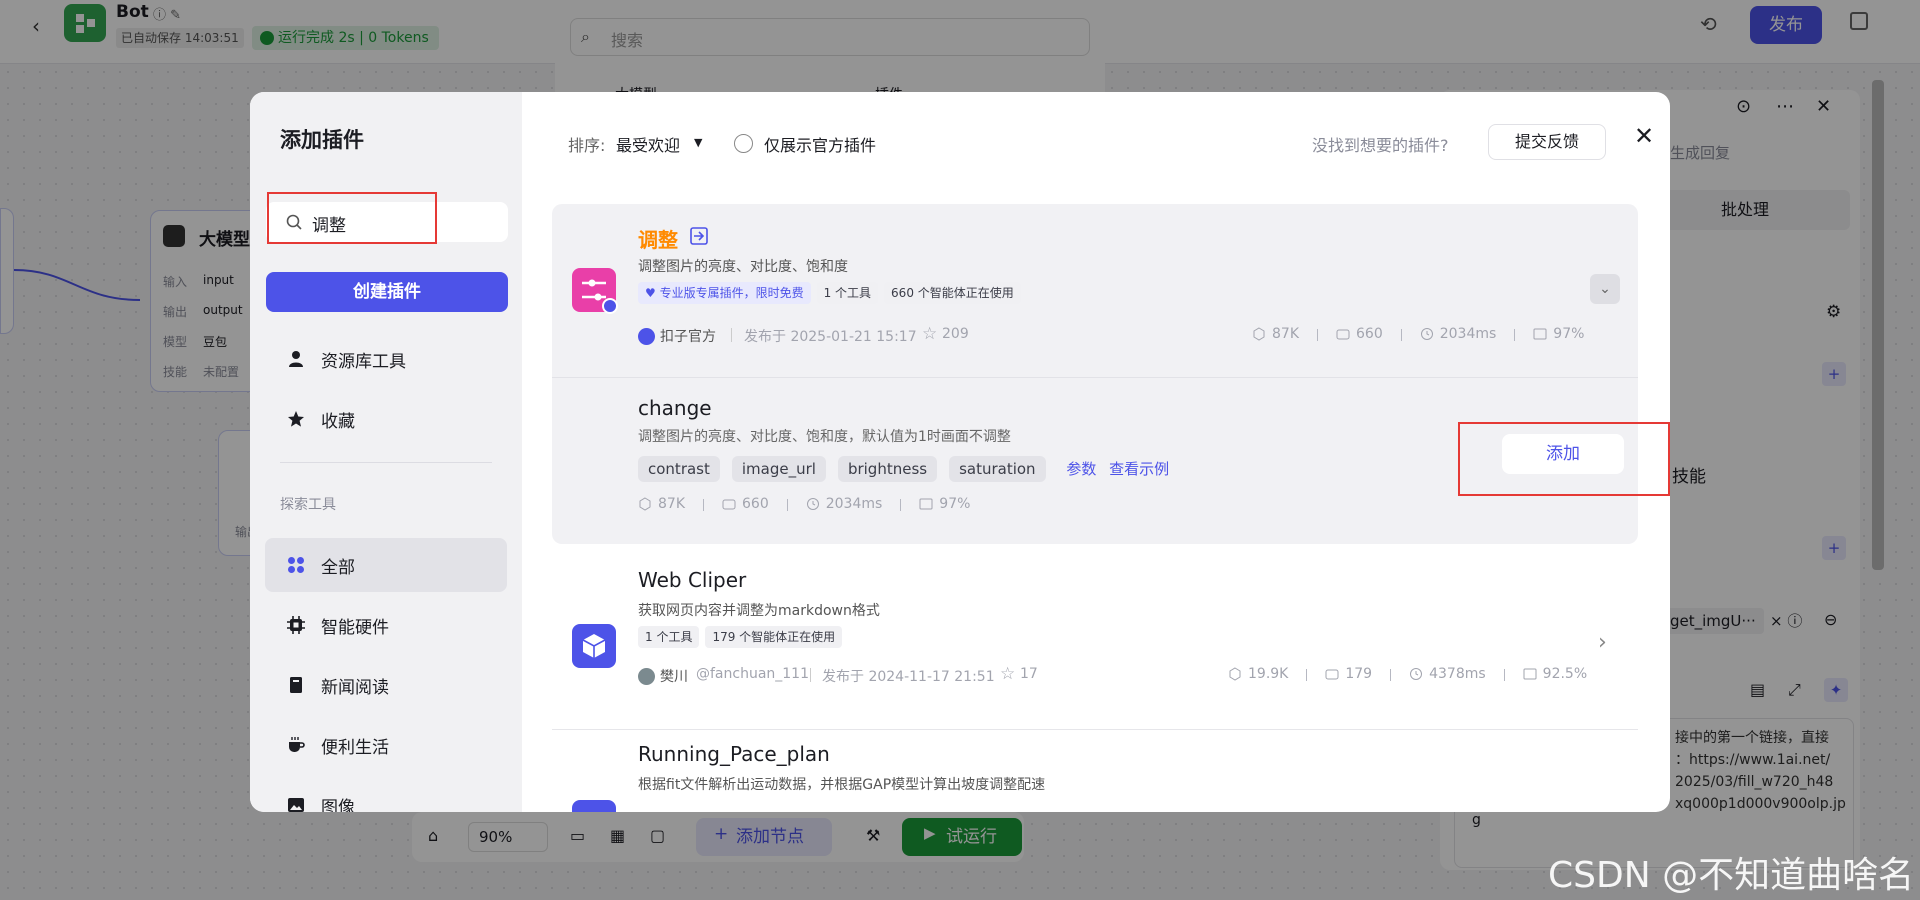 The width and height of the screenshot is (1920, 900). What do you see at coordinates (1605, 289) in the screenshot?
I see `collapse-chevron-icon: ⌄` at bounding box center [1605, 289].